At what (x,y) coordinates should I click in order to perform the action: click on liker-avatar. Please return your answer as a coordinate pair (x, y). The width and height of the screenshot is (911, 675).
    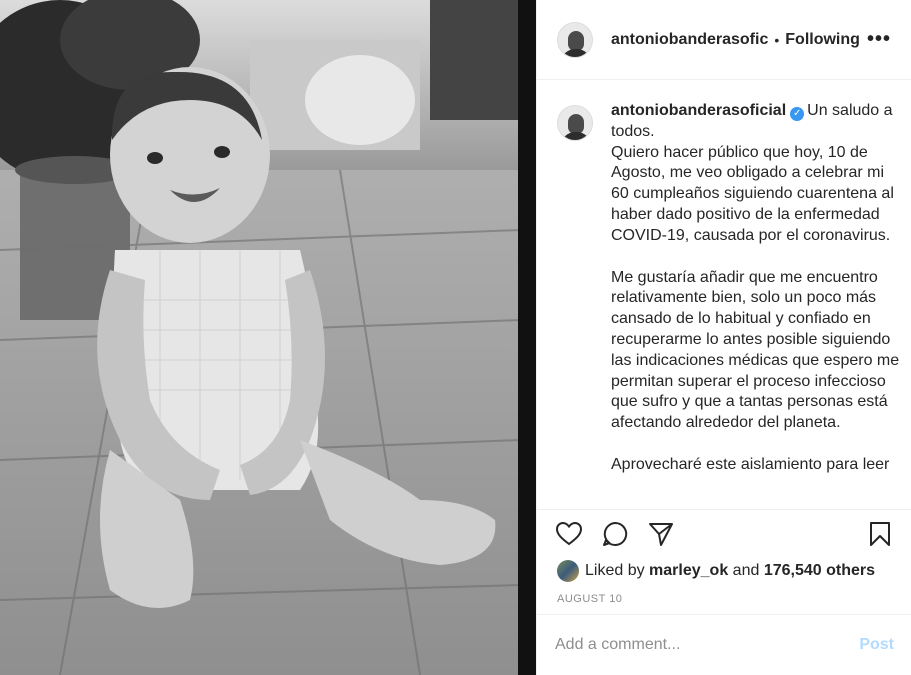
    Looking at the image, I should click on (568, 571).